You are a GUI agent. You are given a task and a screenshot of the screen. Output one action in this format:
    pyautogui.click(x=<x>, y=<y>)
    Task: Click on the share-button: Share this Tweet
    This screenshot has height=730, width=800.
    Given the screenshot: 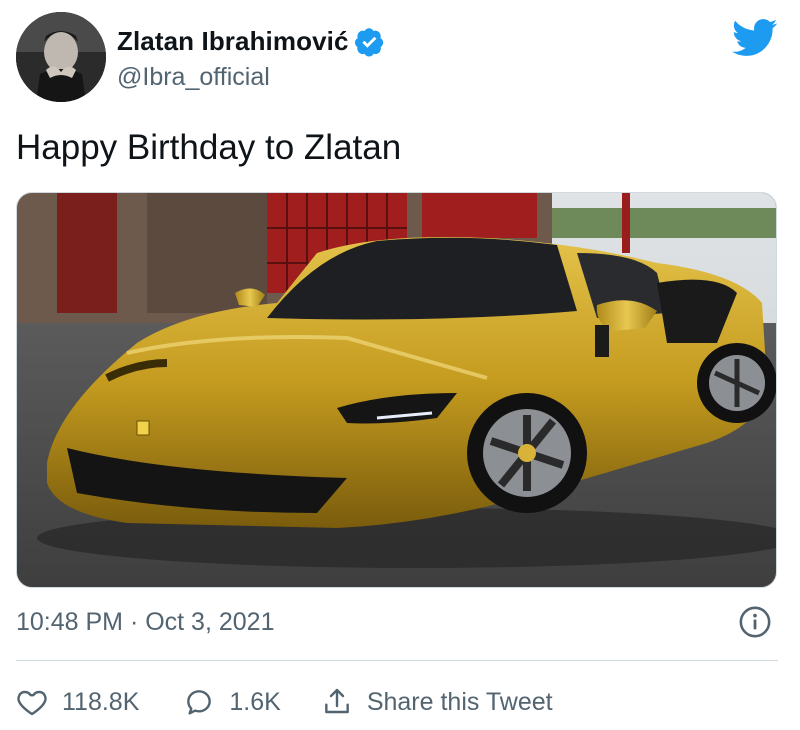 What is the action you would take?
    pyautogui.click(x=437, y=702)
    